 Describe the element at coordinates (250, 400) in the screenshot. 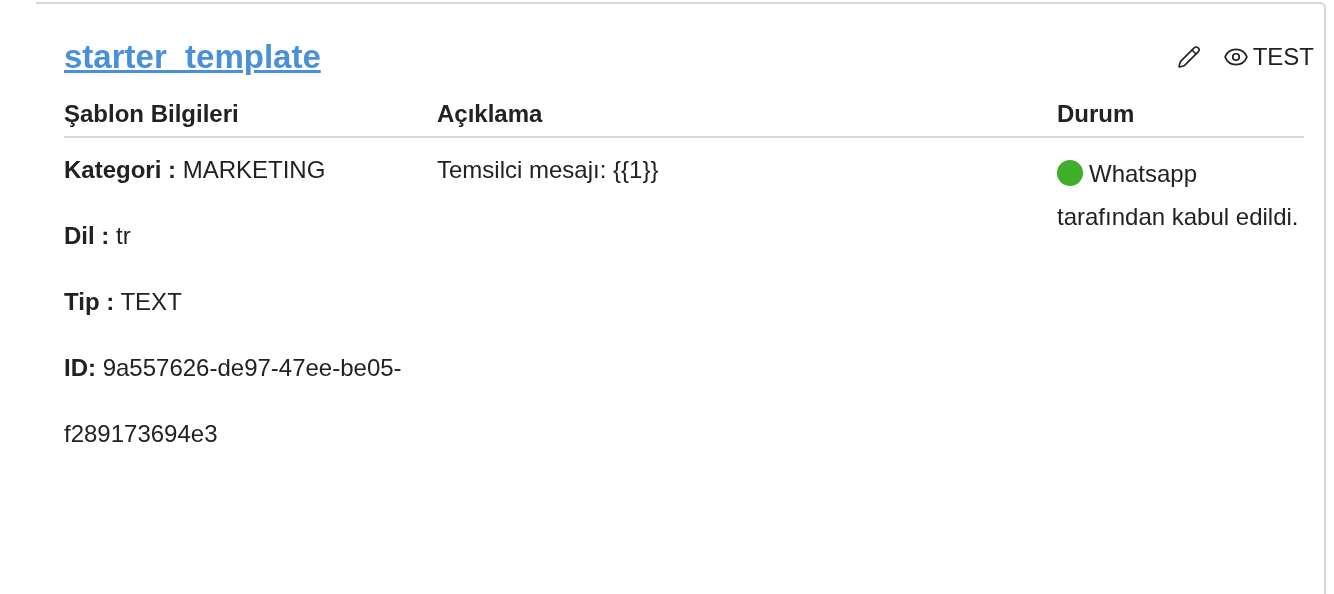

I see `info-field: ID: 9a557626-de97-47ee-be05-f289173694e3` at that location.